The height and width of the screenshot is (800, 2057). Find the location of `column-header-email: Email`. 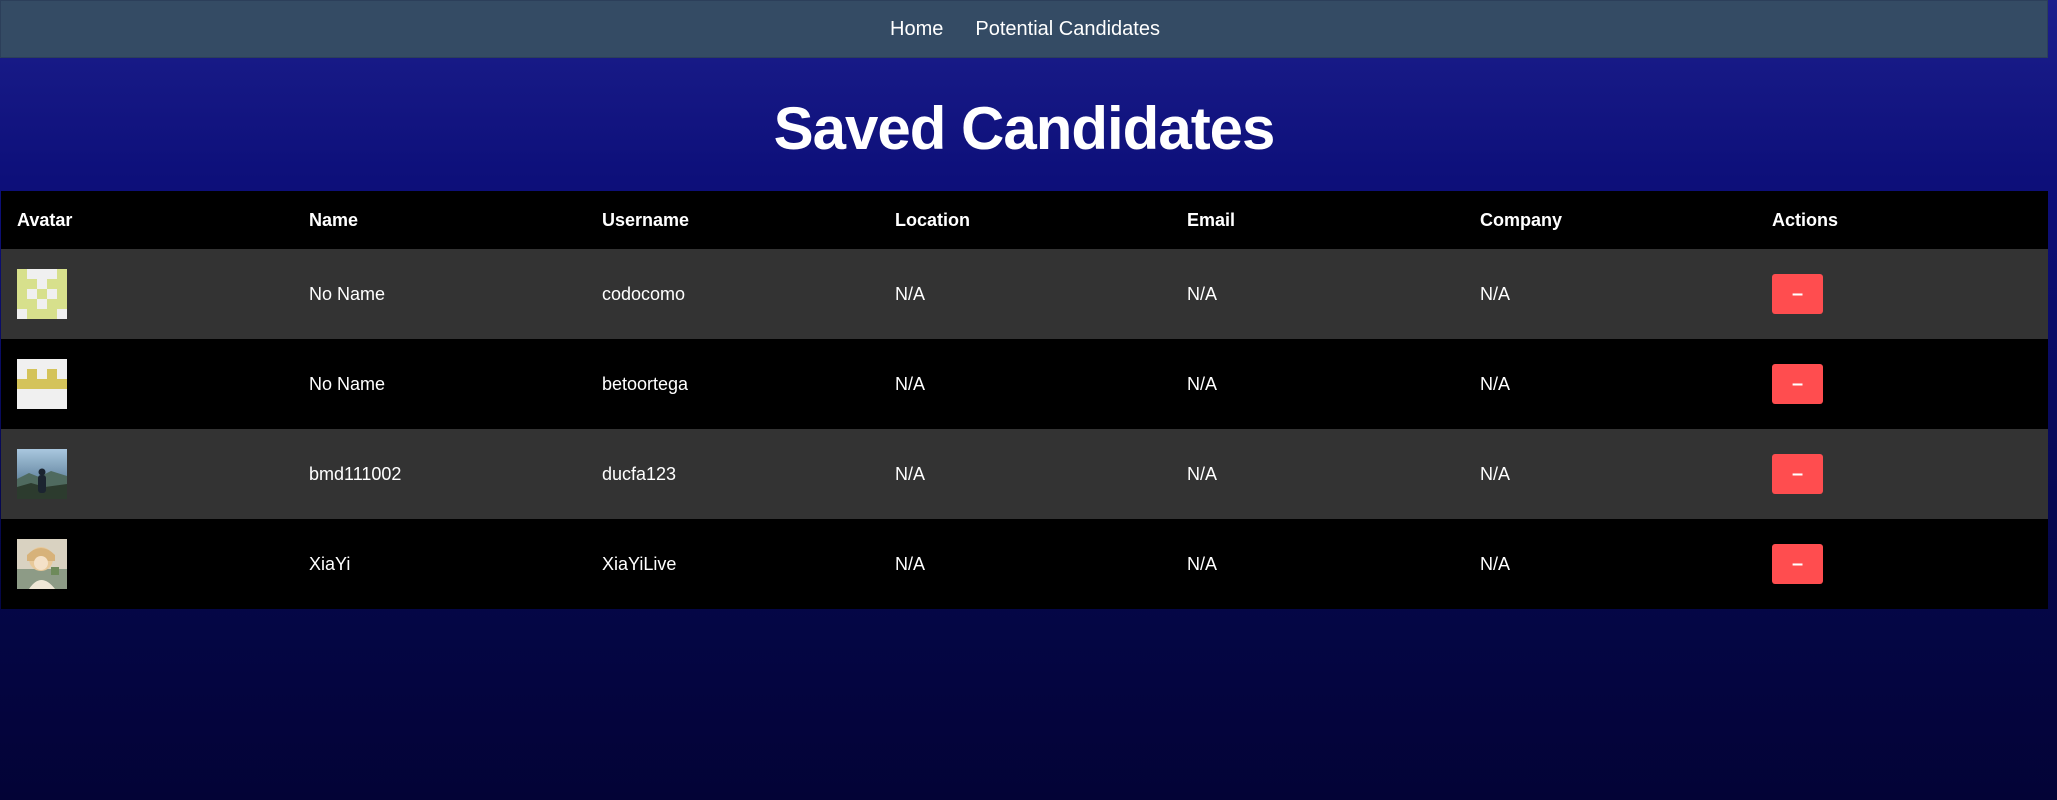

column-header-email: Email is located at coordinates (1317, 220).